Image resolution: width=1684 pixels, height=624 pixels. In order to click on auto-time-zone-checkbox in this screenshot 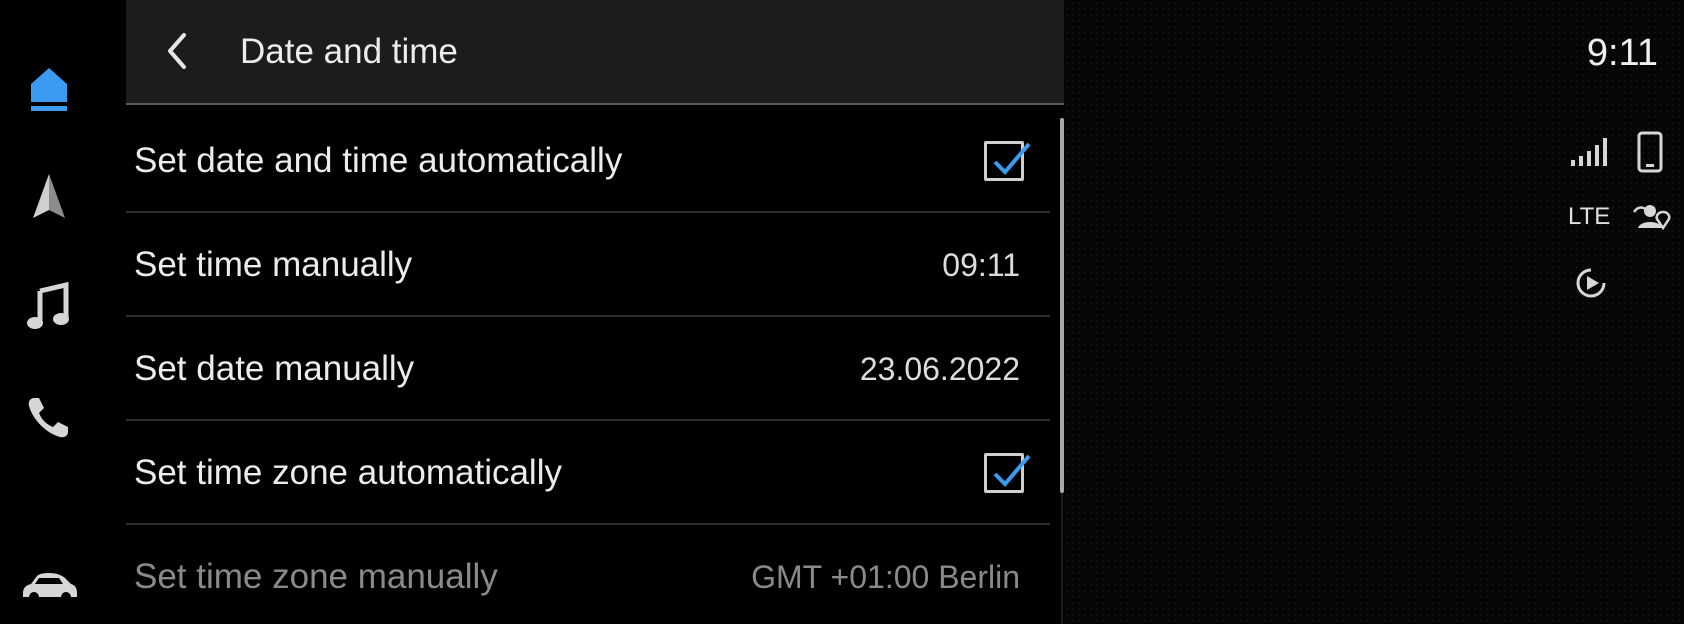, I will do `click(1007, 473)`.